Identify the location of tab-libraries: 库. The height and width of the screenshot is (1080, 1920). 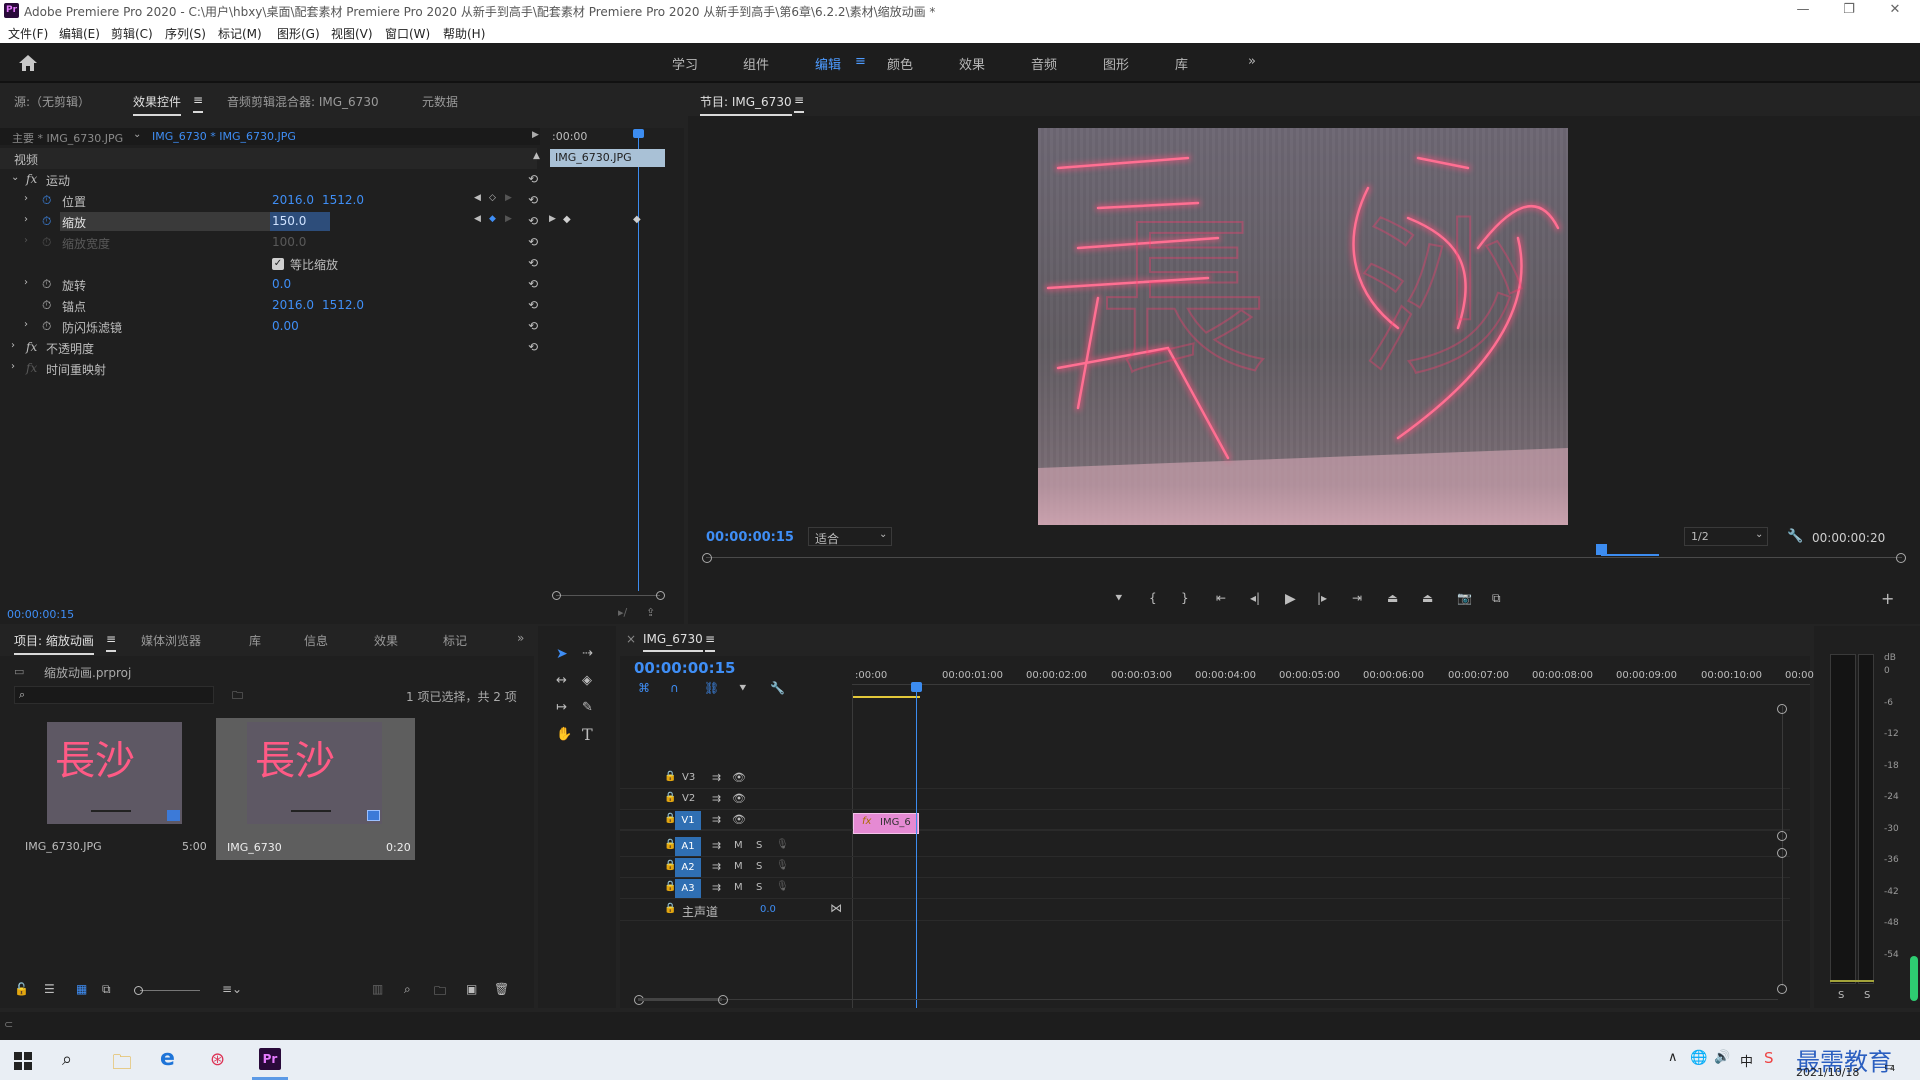
(255, 640).